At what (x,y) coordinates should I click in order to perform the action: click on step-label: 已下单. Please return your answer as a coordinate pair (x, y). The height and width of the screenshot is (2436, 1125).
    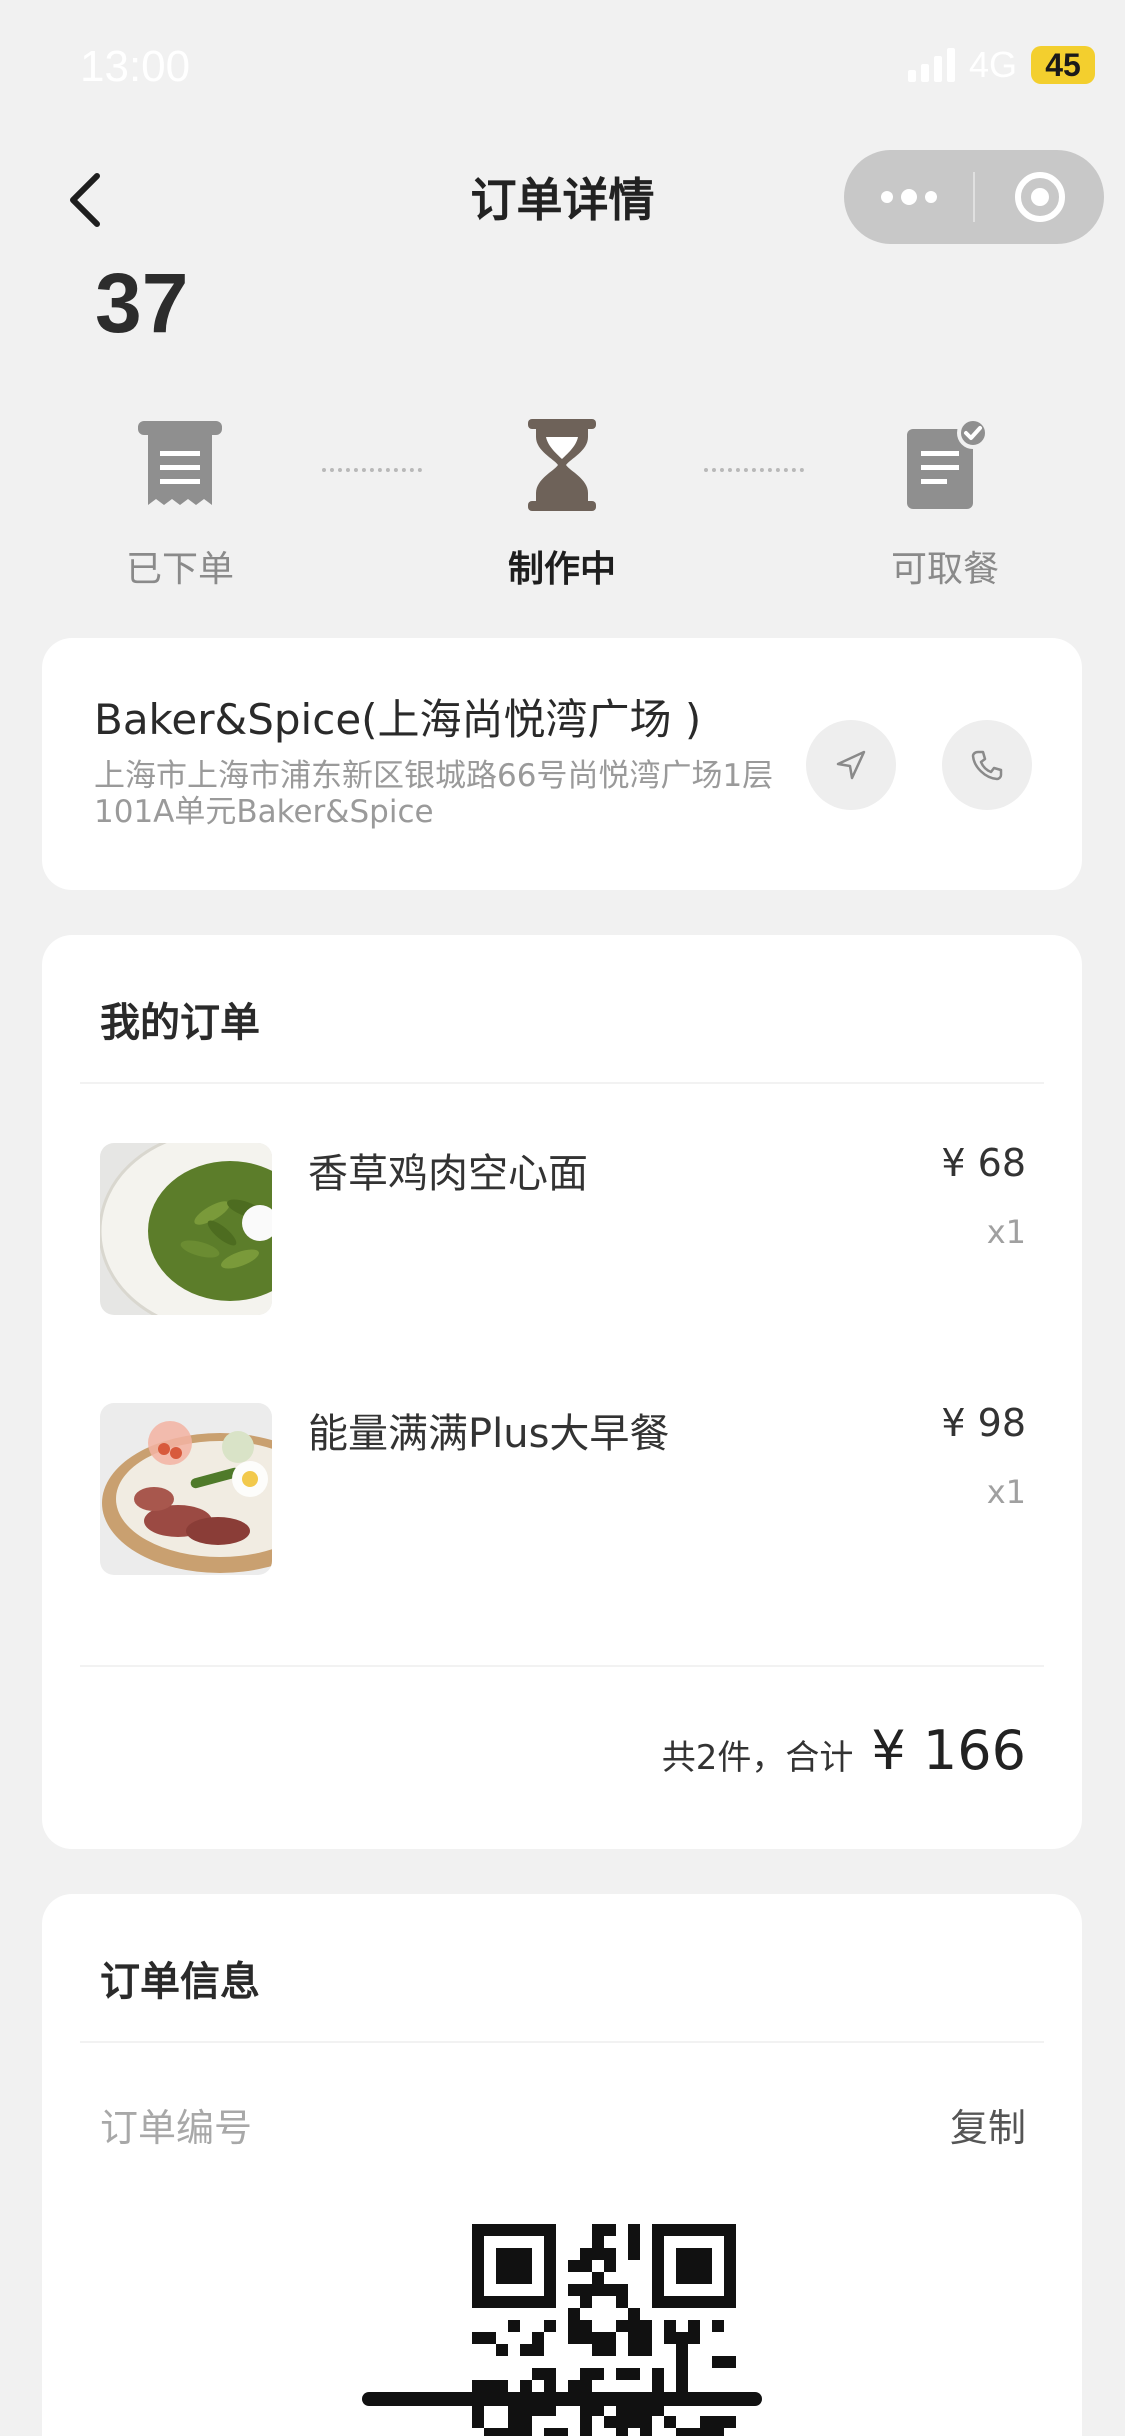
    Looking at the image, I should click on (179, 569).